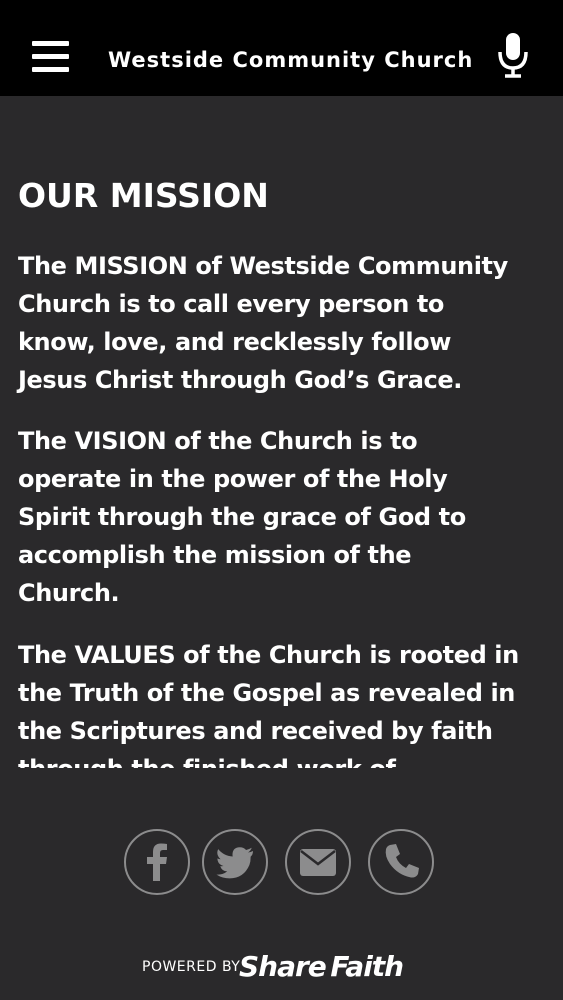 The width and height of the screenshot is (563, 1000). What do you see at coordinates (321, 966) in the screenshot?
I see `sharefaith-logo: Share Faith` at bounding box center [321, 966].